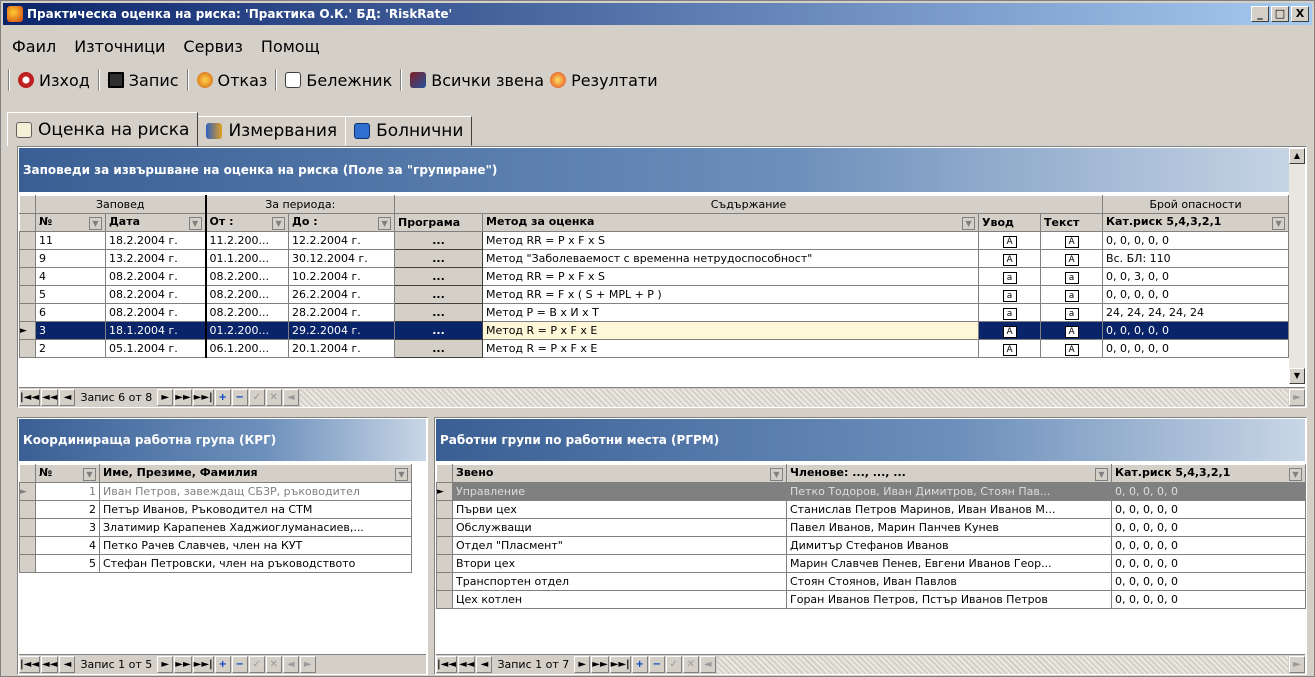 The width and height of the screenshot is (1315, 677). I want to click on cell-date: 08.2.2004 г., so click(155, 312).